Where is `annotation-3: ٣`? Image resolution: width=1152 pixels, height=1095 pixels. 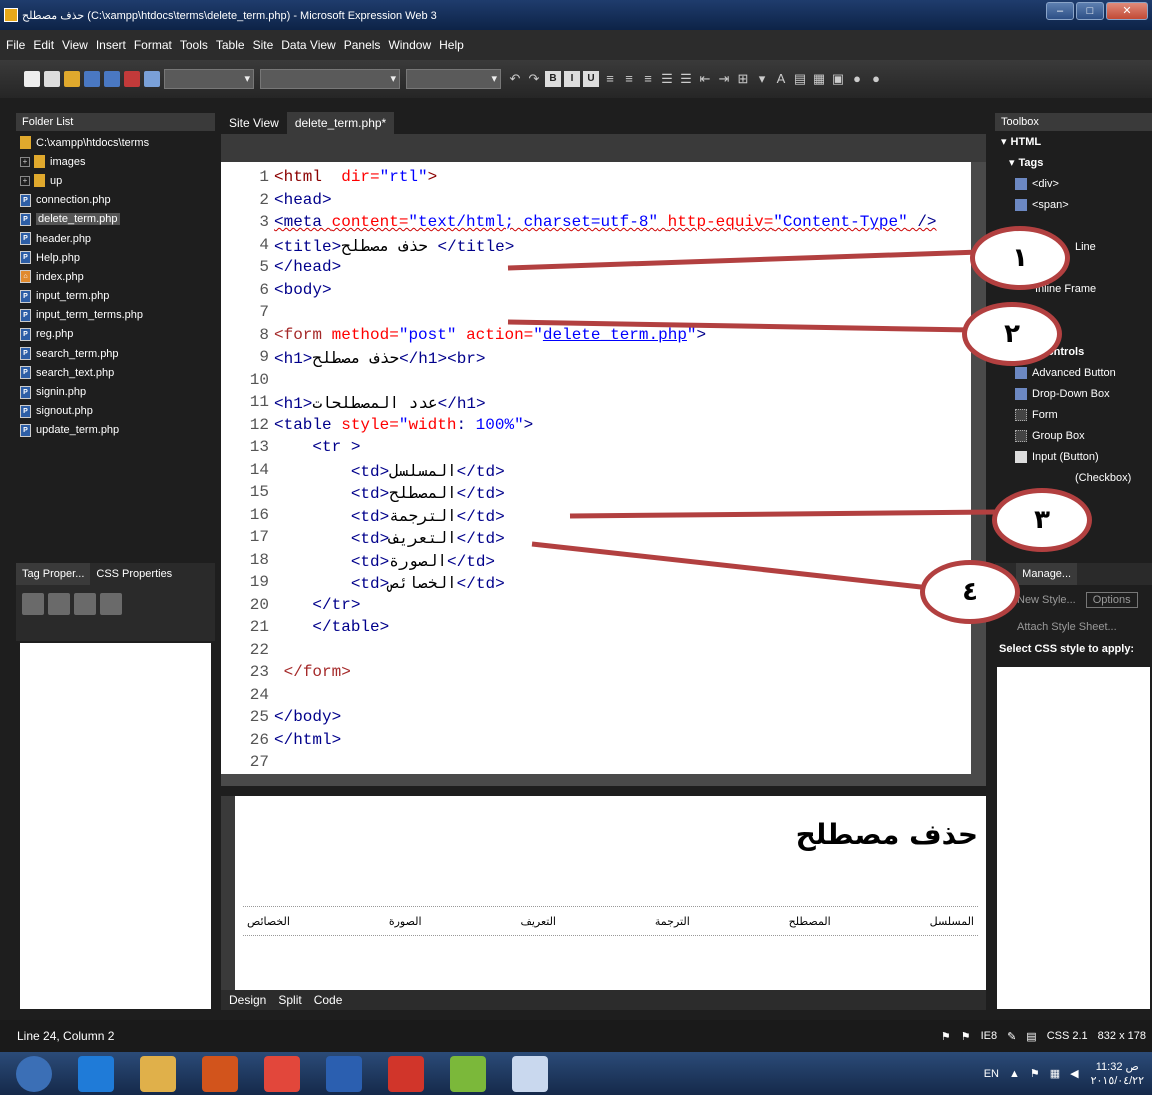 annotation-3: ٣ is located at coordinates (1042, 520).